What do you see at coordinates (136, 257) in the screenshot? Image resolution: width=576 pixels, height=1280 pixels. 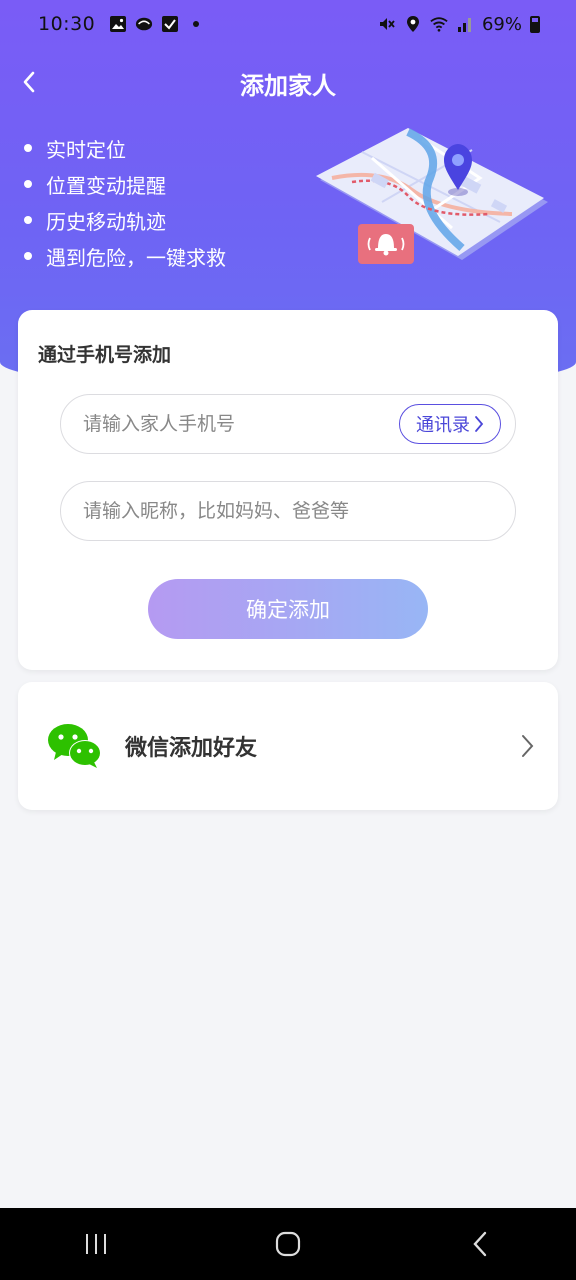 I see `feature-label: 遇到危险，一键求救` at bounding box center [136, 257].